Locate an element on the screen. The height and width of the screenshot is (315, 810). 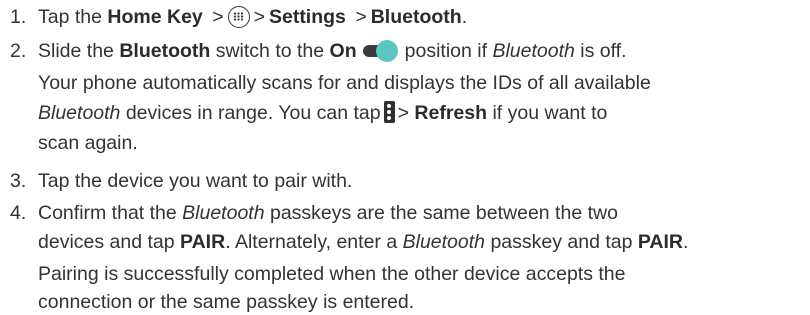
step-text: passkeys are the same between the two is located at coordinates (443, 213).